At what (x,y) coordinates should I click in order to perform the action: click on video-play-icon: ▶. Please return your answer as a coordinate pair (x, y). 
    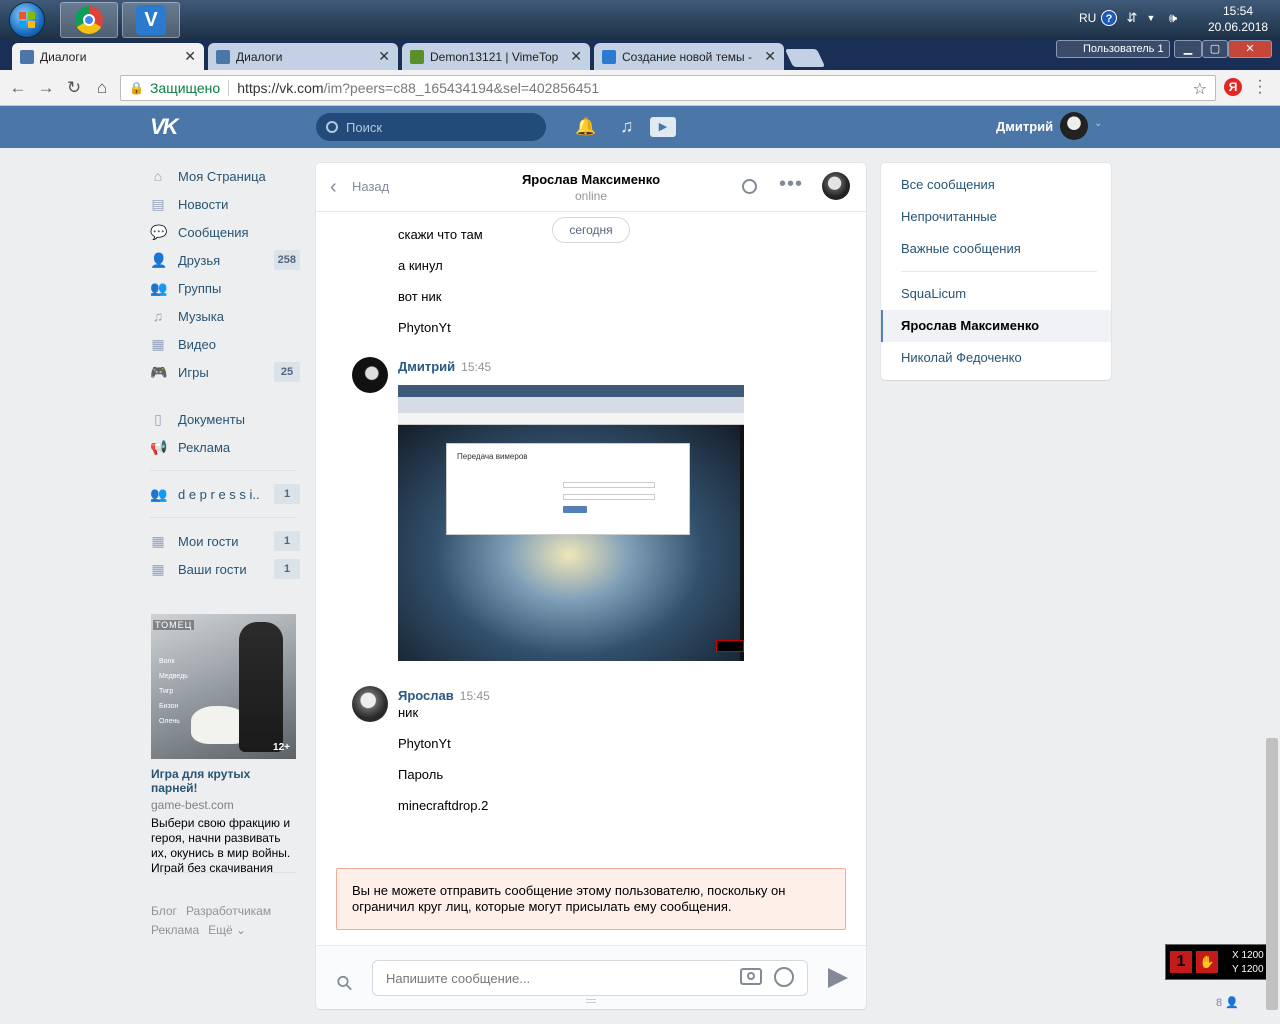
    Looking at the image, I should click on (663, 127).